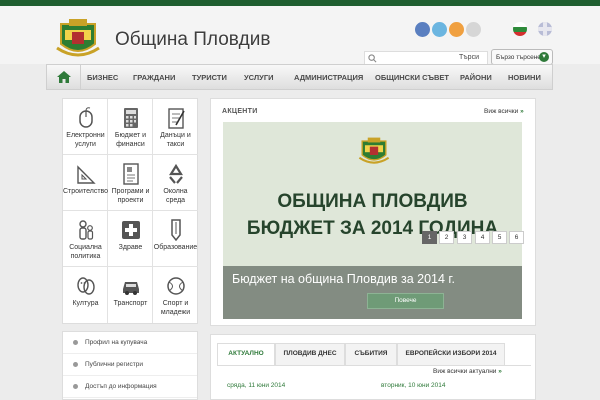 The image size is (600, 400). Describe the element at coordinates (300, 35) in the screenshot. I see `site-header: Община Пловдив Търси Бързо търсене ▾` at that location.